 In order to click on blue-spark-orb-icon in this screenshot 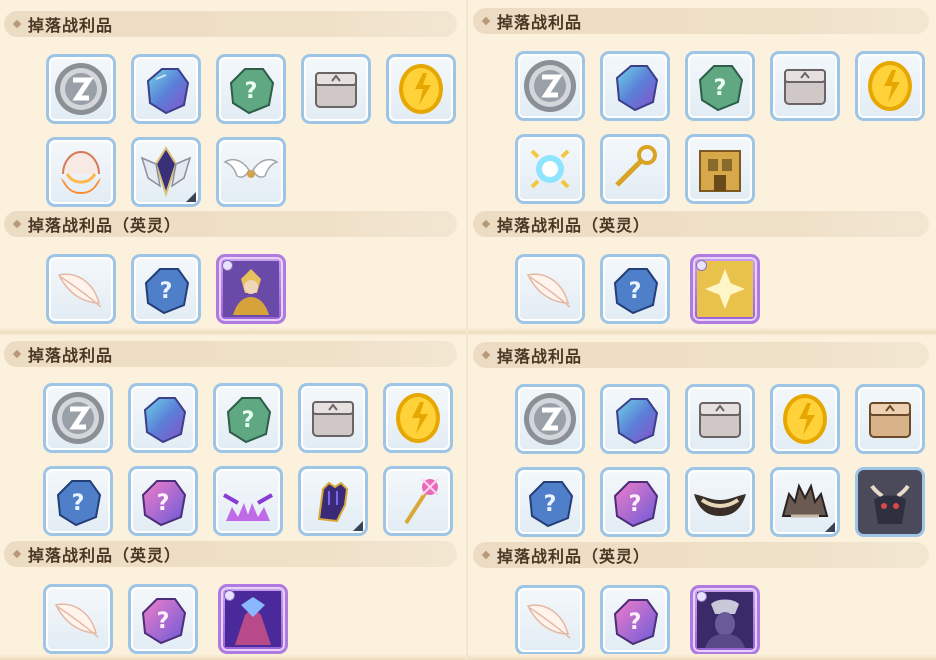, I will do `click(550, 169)`.